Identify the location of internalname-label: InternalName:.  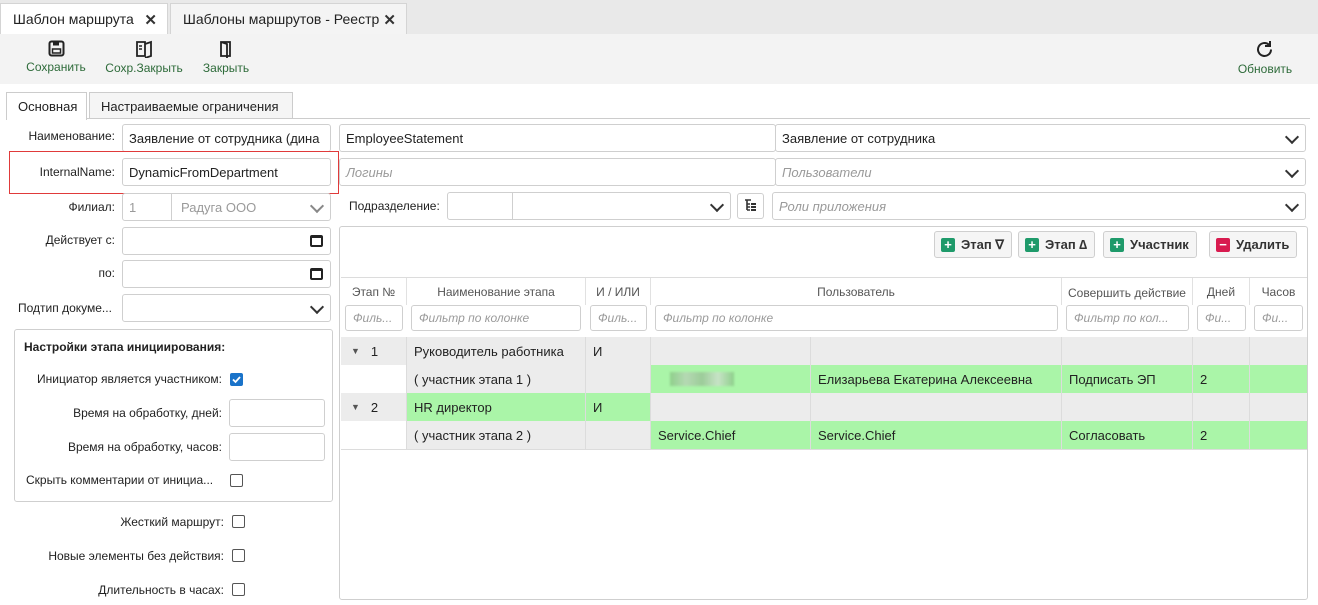
(77, 172).